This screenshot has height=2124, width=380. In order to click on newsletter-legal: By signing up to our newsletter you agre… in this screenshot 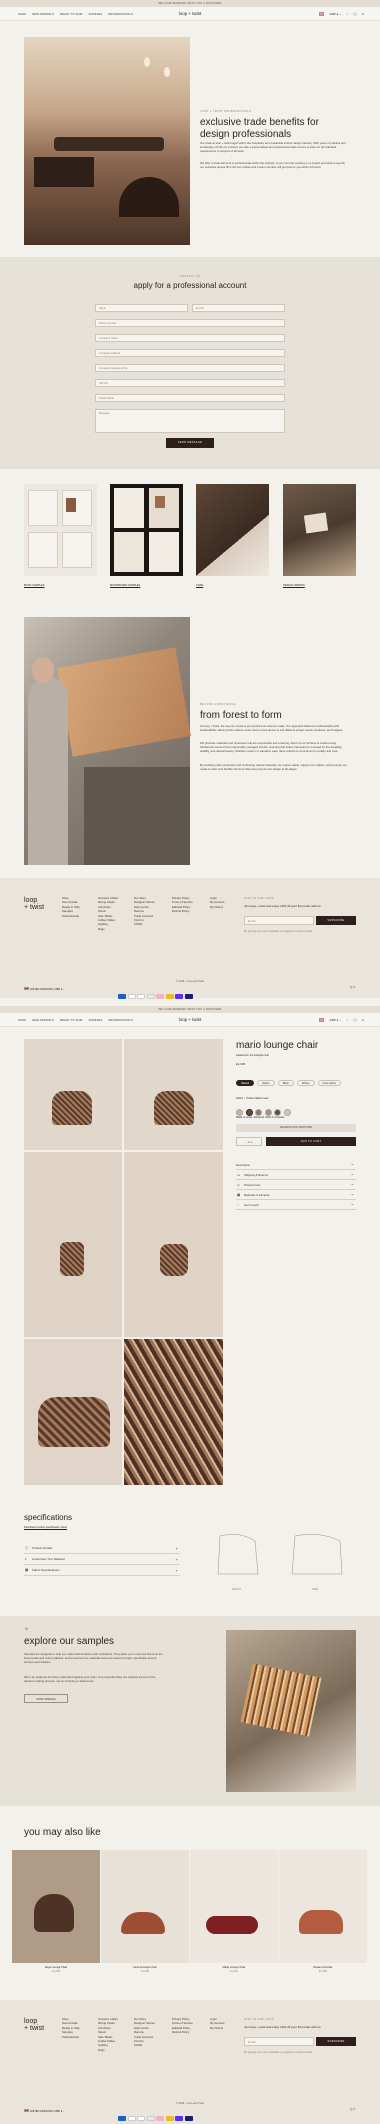, I will do `click(278, 931)`.